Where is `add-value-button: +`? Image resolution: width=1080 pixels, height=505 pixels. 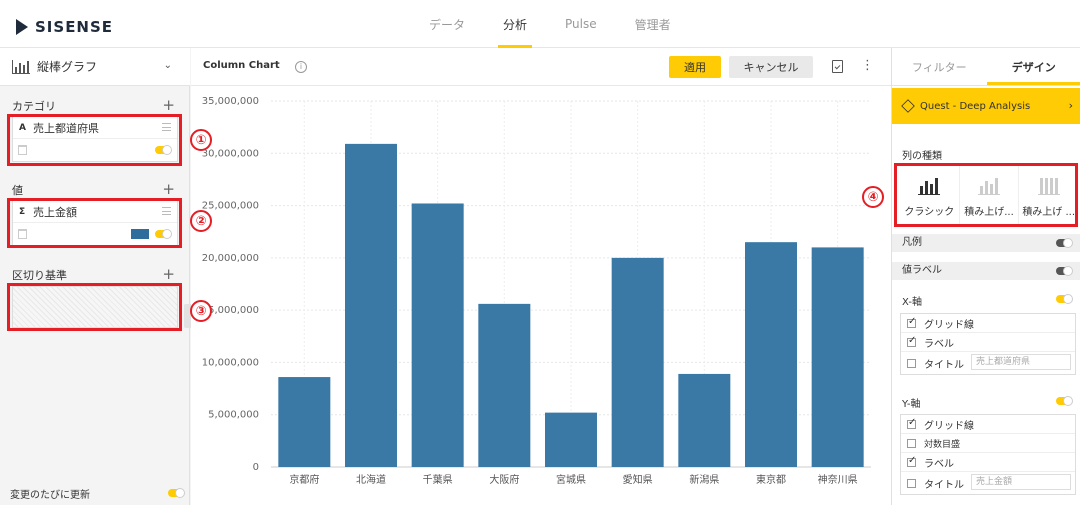
add-value-button: + is located at coordinates (168, 189).